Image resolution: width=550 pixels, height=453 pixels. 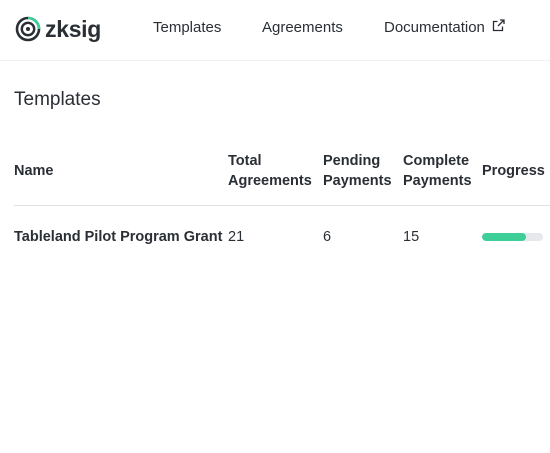 I want to click on column-header-complete-payments: Complete Payments, so click(x=437, y=171).